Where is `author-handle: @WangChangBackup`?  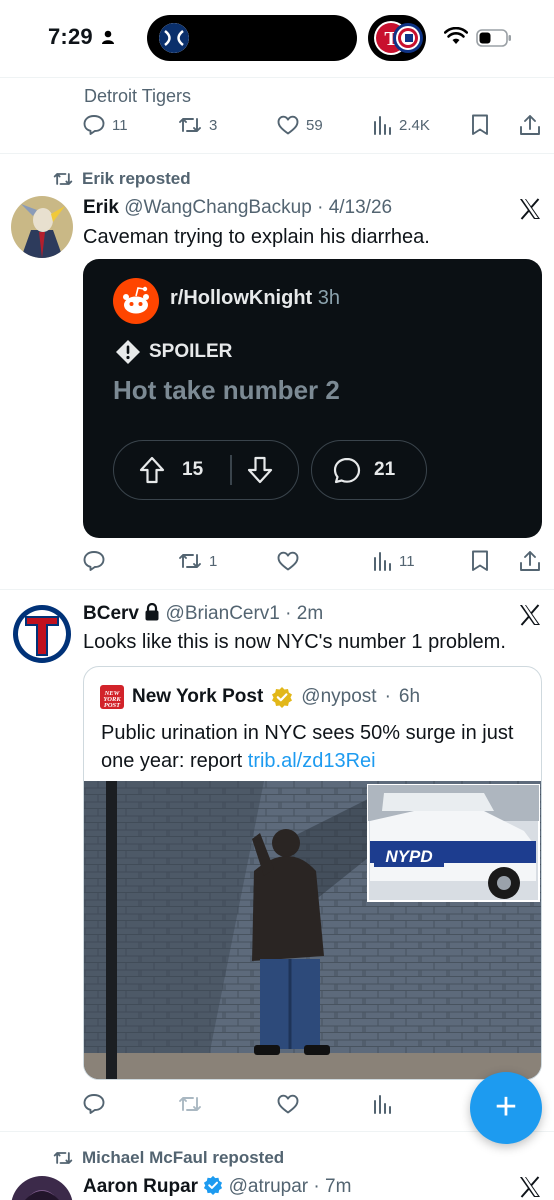 author-handle: @WangChangBackup is located at coordinates (218, 207).